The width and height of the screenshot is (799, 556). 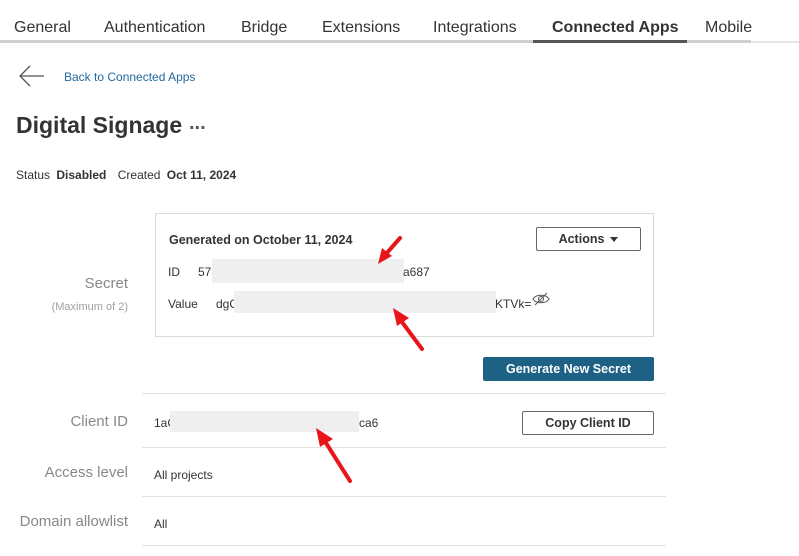 I want to click on page-title: Digital Signage, so click(x=99, y=125).